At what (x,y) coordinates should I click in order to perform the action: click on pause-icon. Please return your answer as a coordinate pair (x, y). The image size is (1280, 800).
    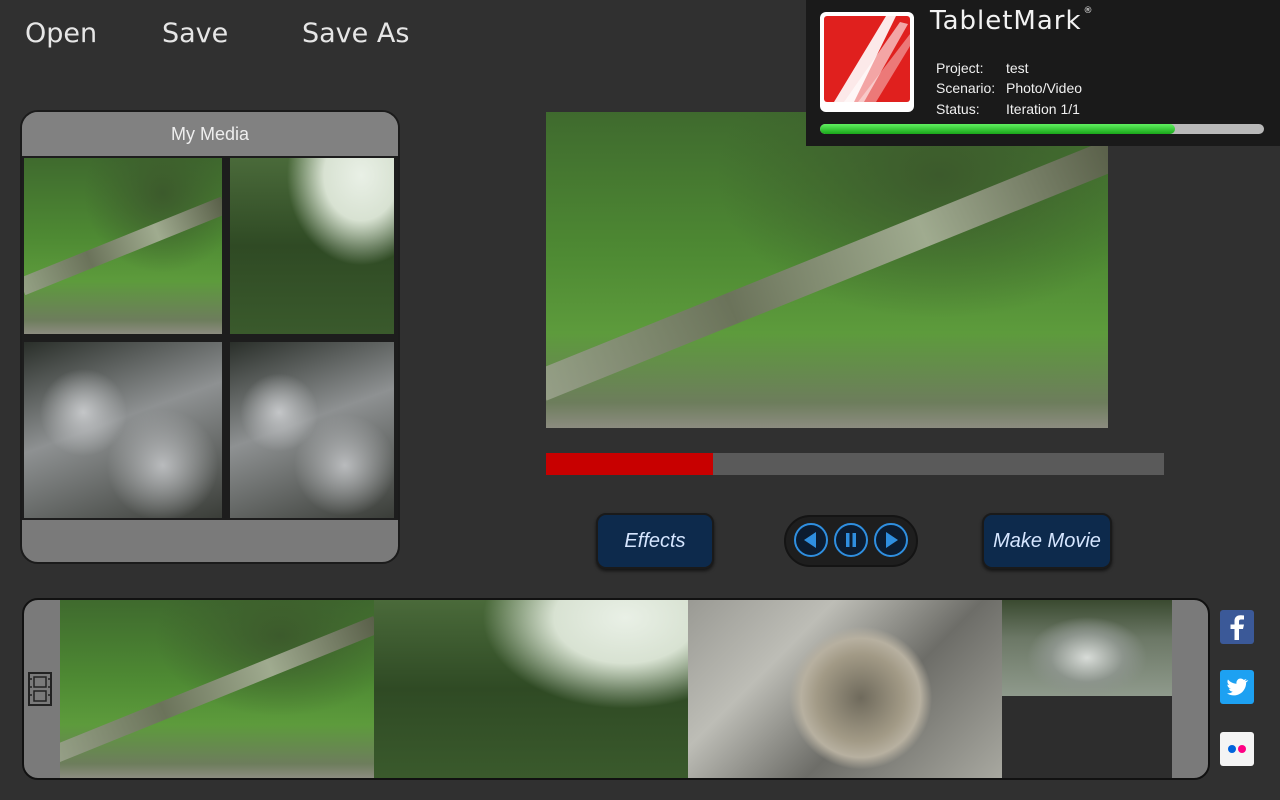
    Looking at the image, I should click on (851, 540).